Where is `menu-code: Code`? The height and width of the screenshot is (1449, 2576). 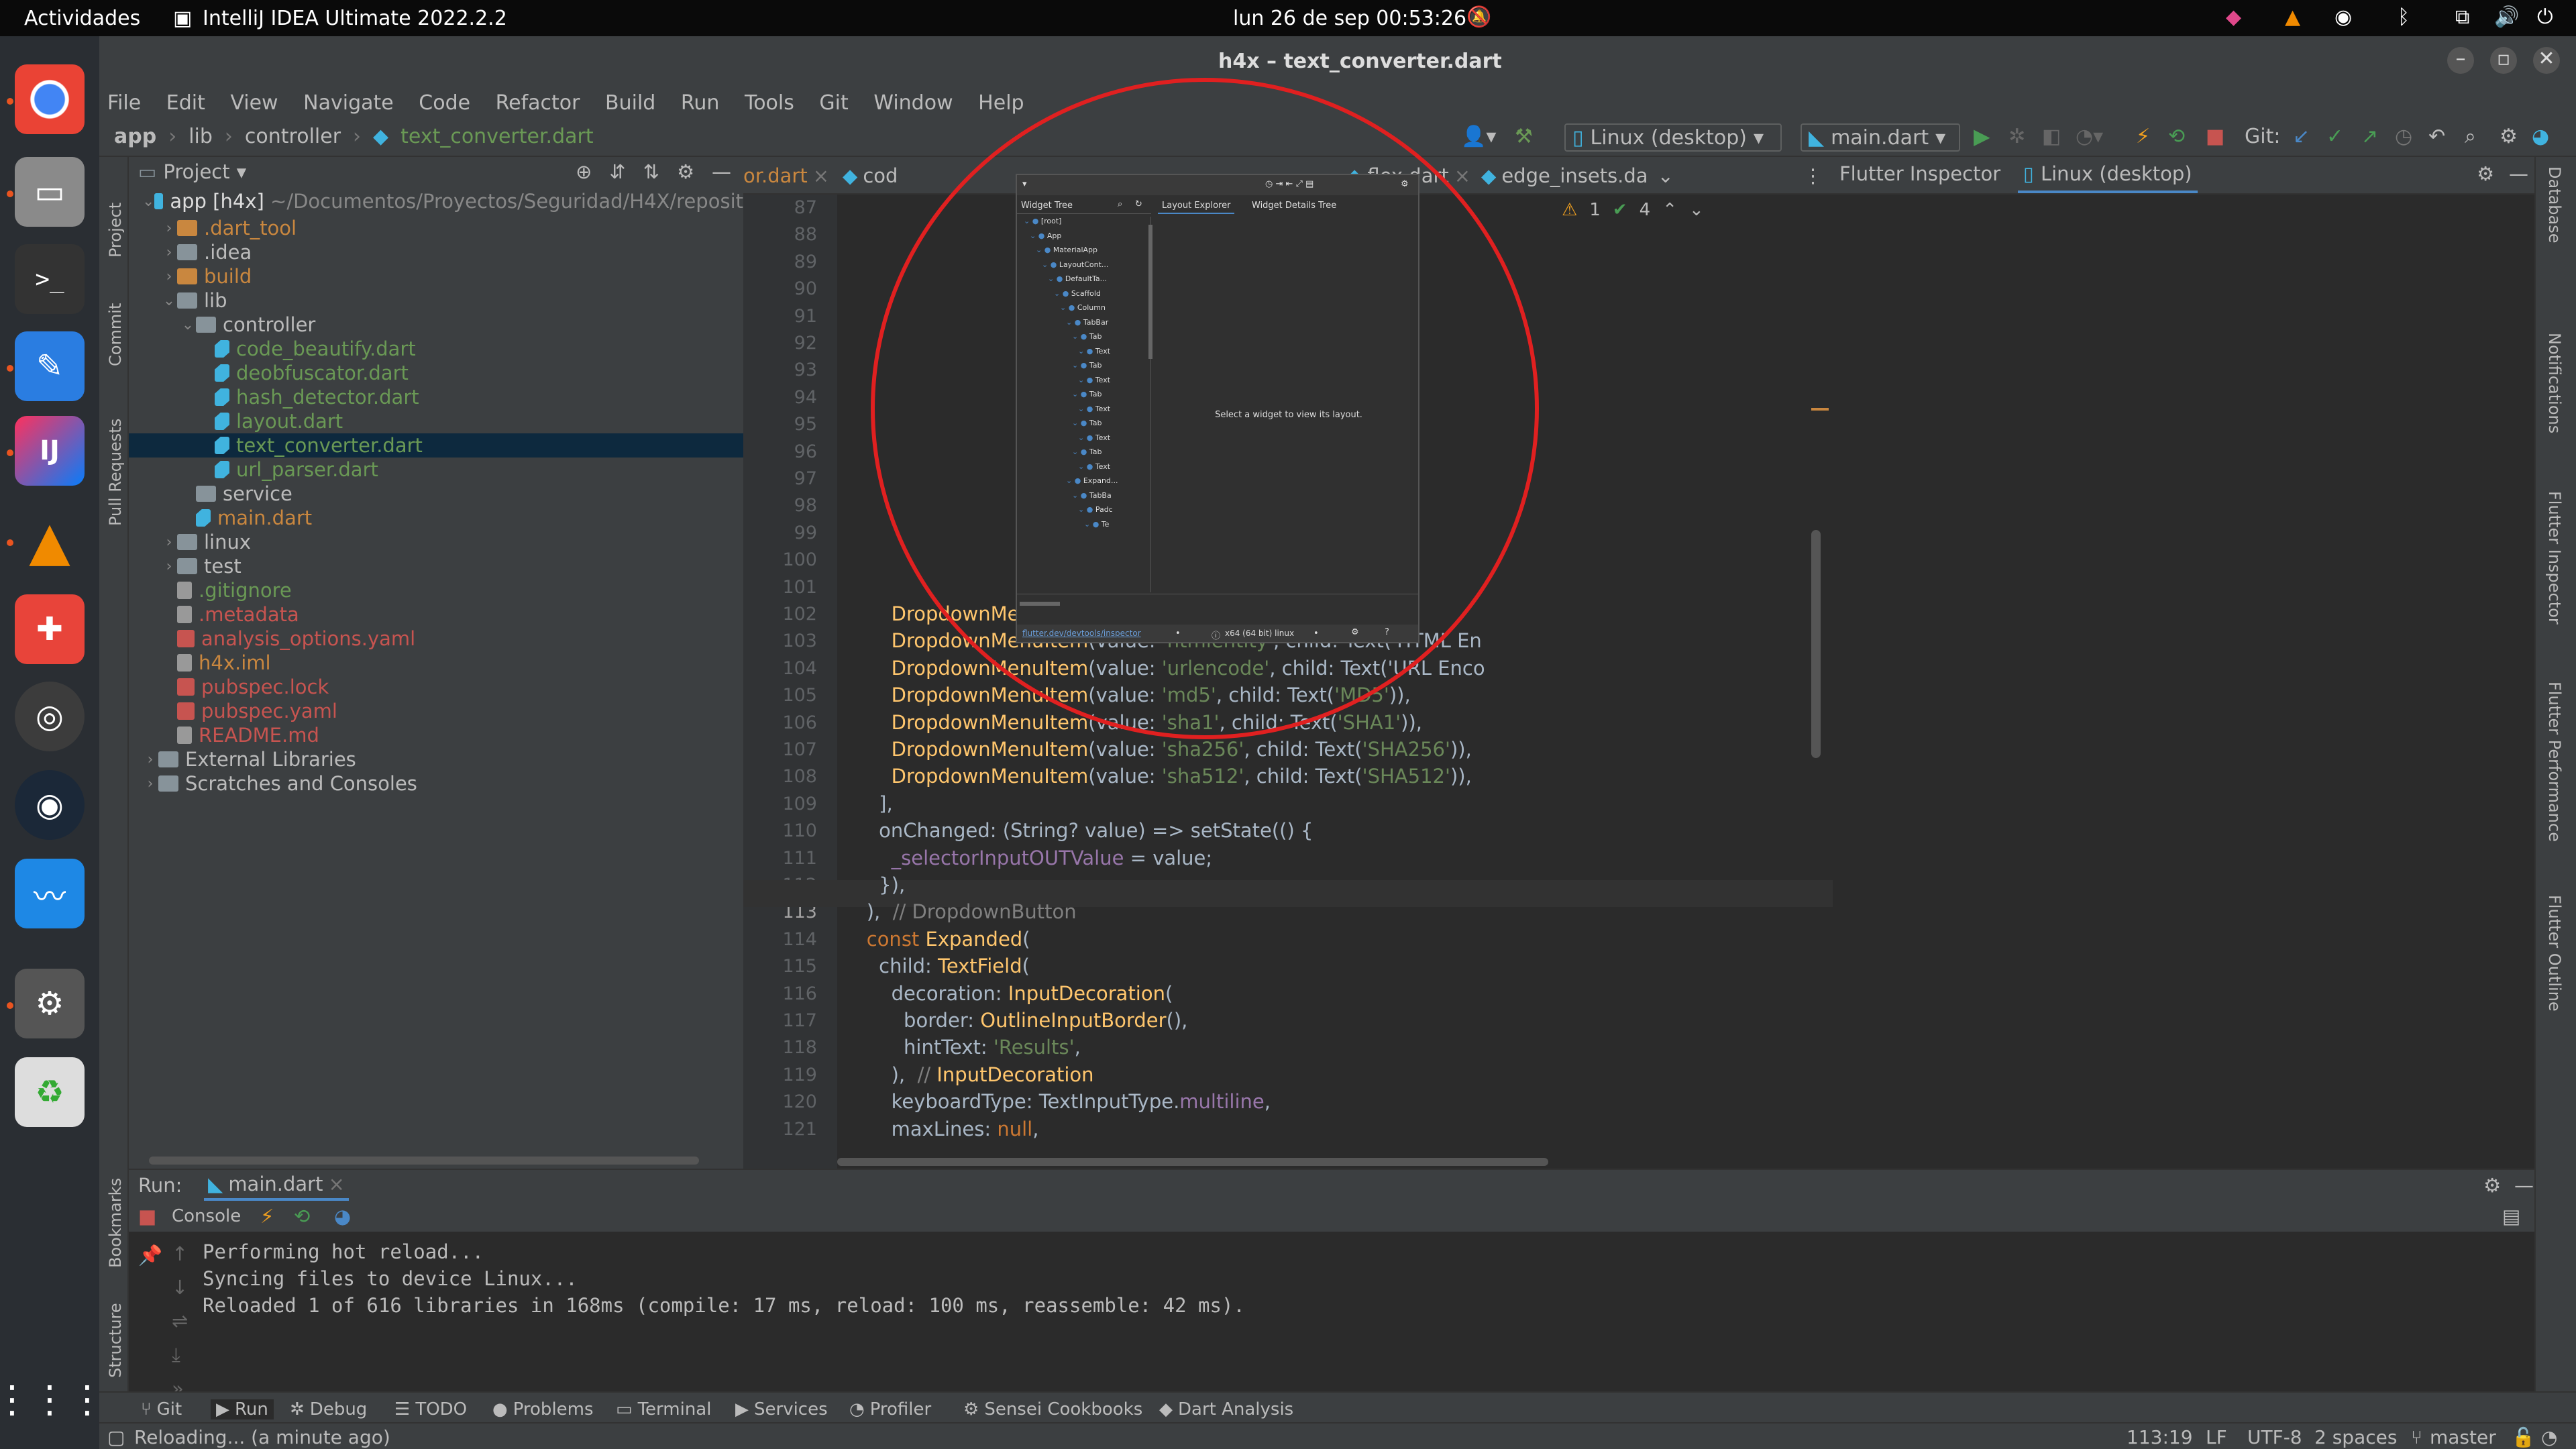 menu-code: Code is located at coordinates (444, 103).